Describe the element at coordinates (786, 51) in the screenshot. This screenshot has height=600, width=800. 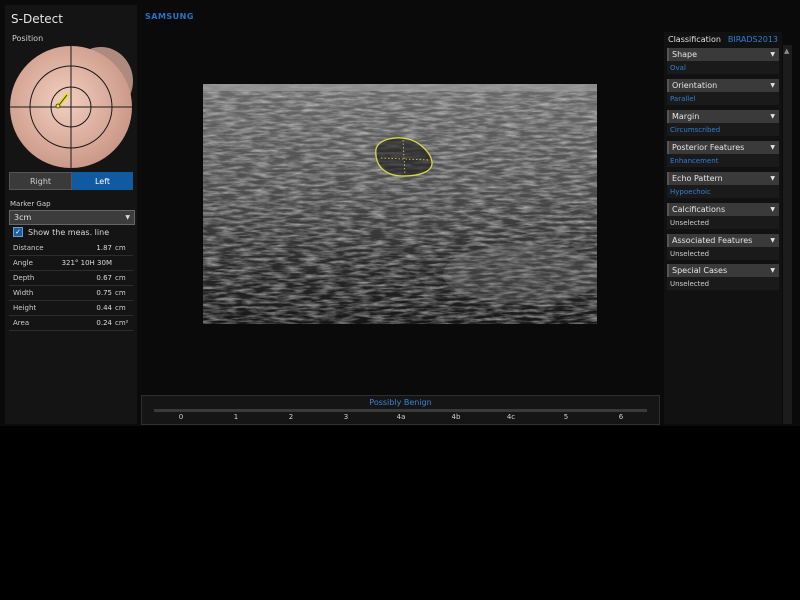
I see `scroll-up-icon: ▲` at that location.